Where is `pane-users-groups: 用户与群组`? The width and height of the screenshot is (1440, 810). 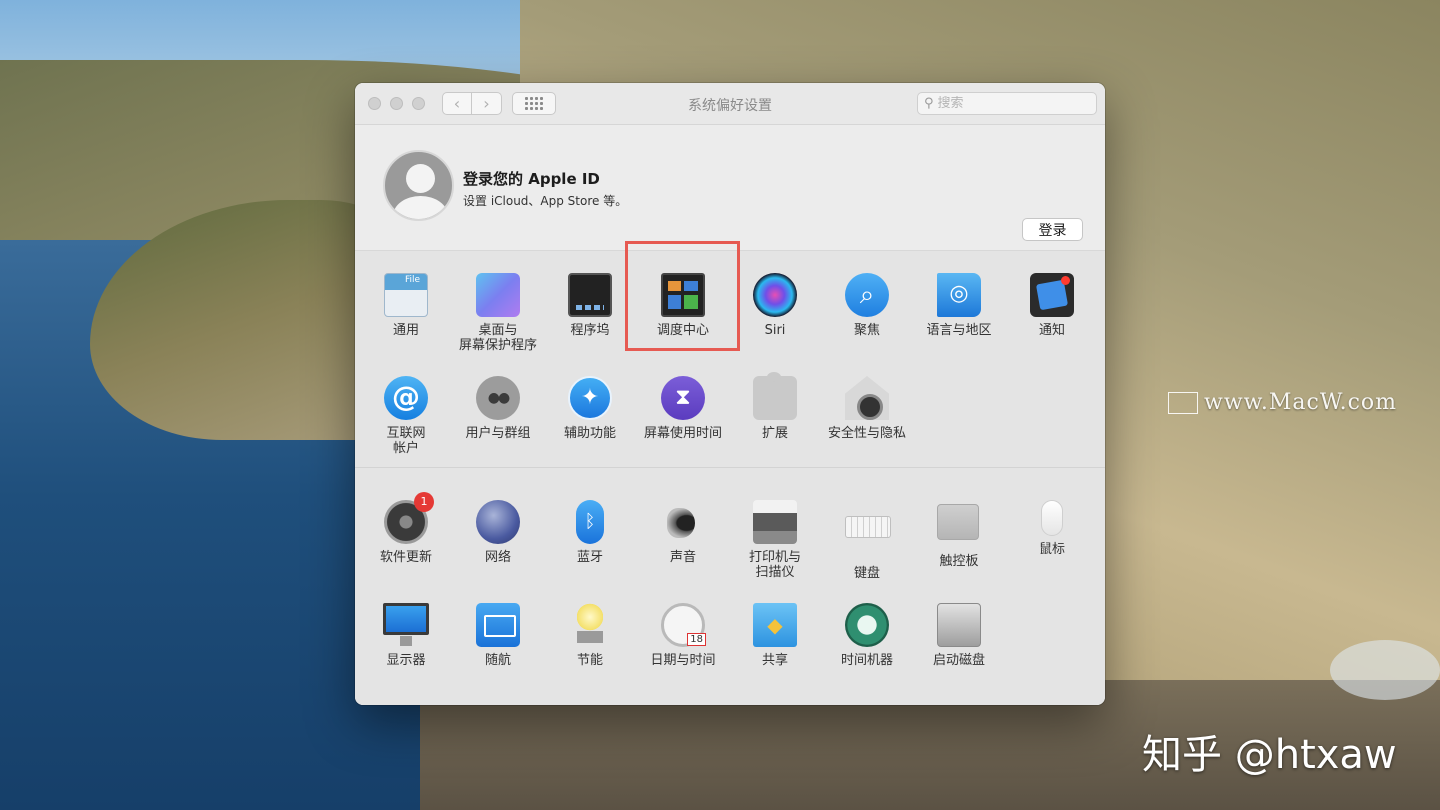
pane-users-groups: 用户与群组 is located at coordinates (498, 408).